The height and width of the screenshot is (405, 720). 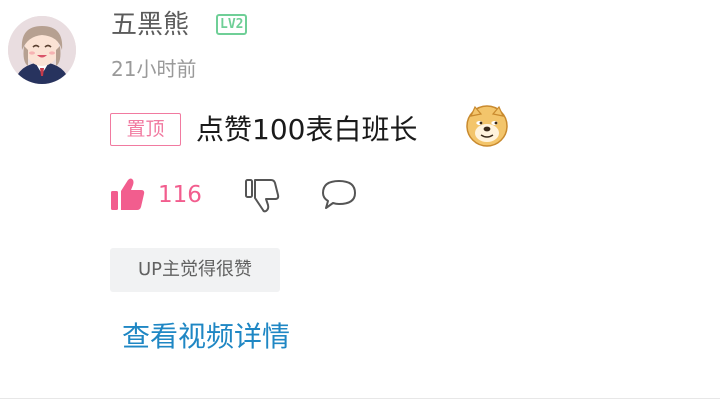 What do you see at coordinates (42, 50) in the screenshot?
I see `user-avatar` at bounding box center [42, 50].